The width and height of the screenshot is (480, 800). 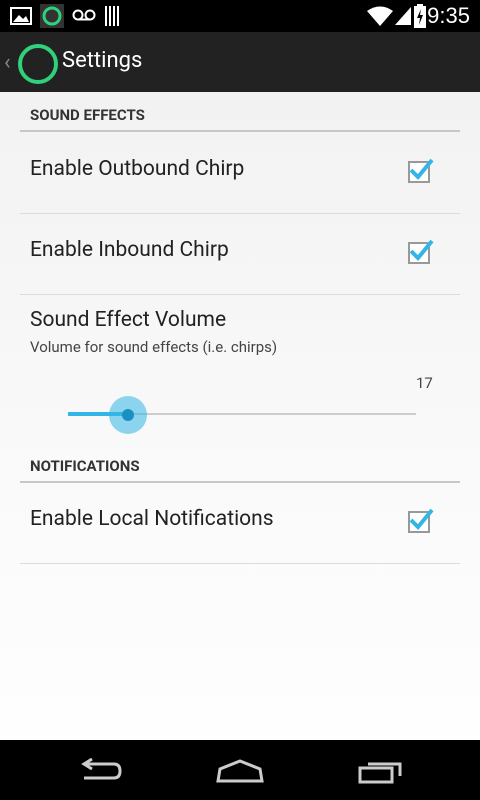 I want to click on pref-local-notifications: Enable Local Notifications, so click(x=240, y=523).